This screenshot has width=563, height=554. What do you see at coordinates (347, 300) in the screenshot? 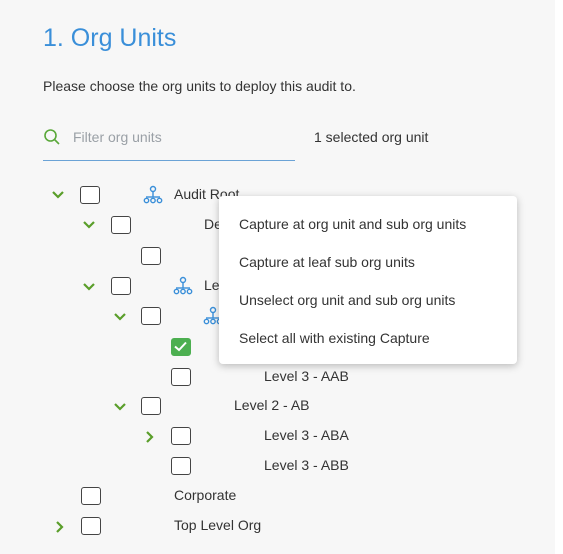
I see `menu-item-unselect: Unselect org unit and sub org units` at bounding box center [347, 300].